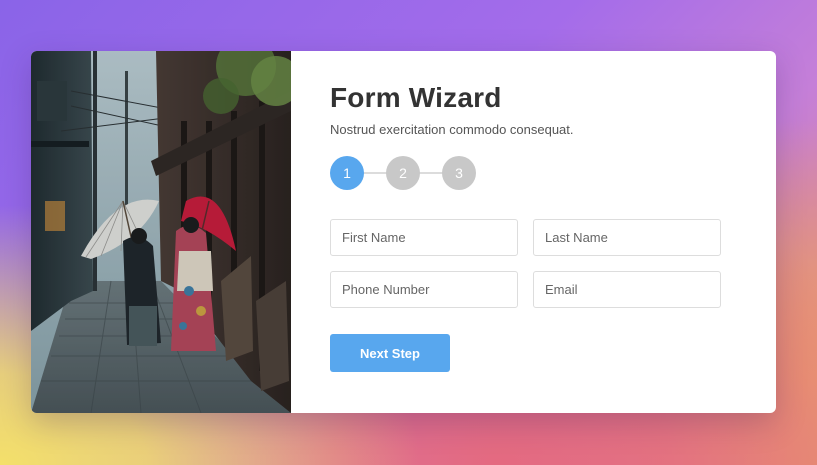  I want to click on email-field, so click(627, 289).